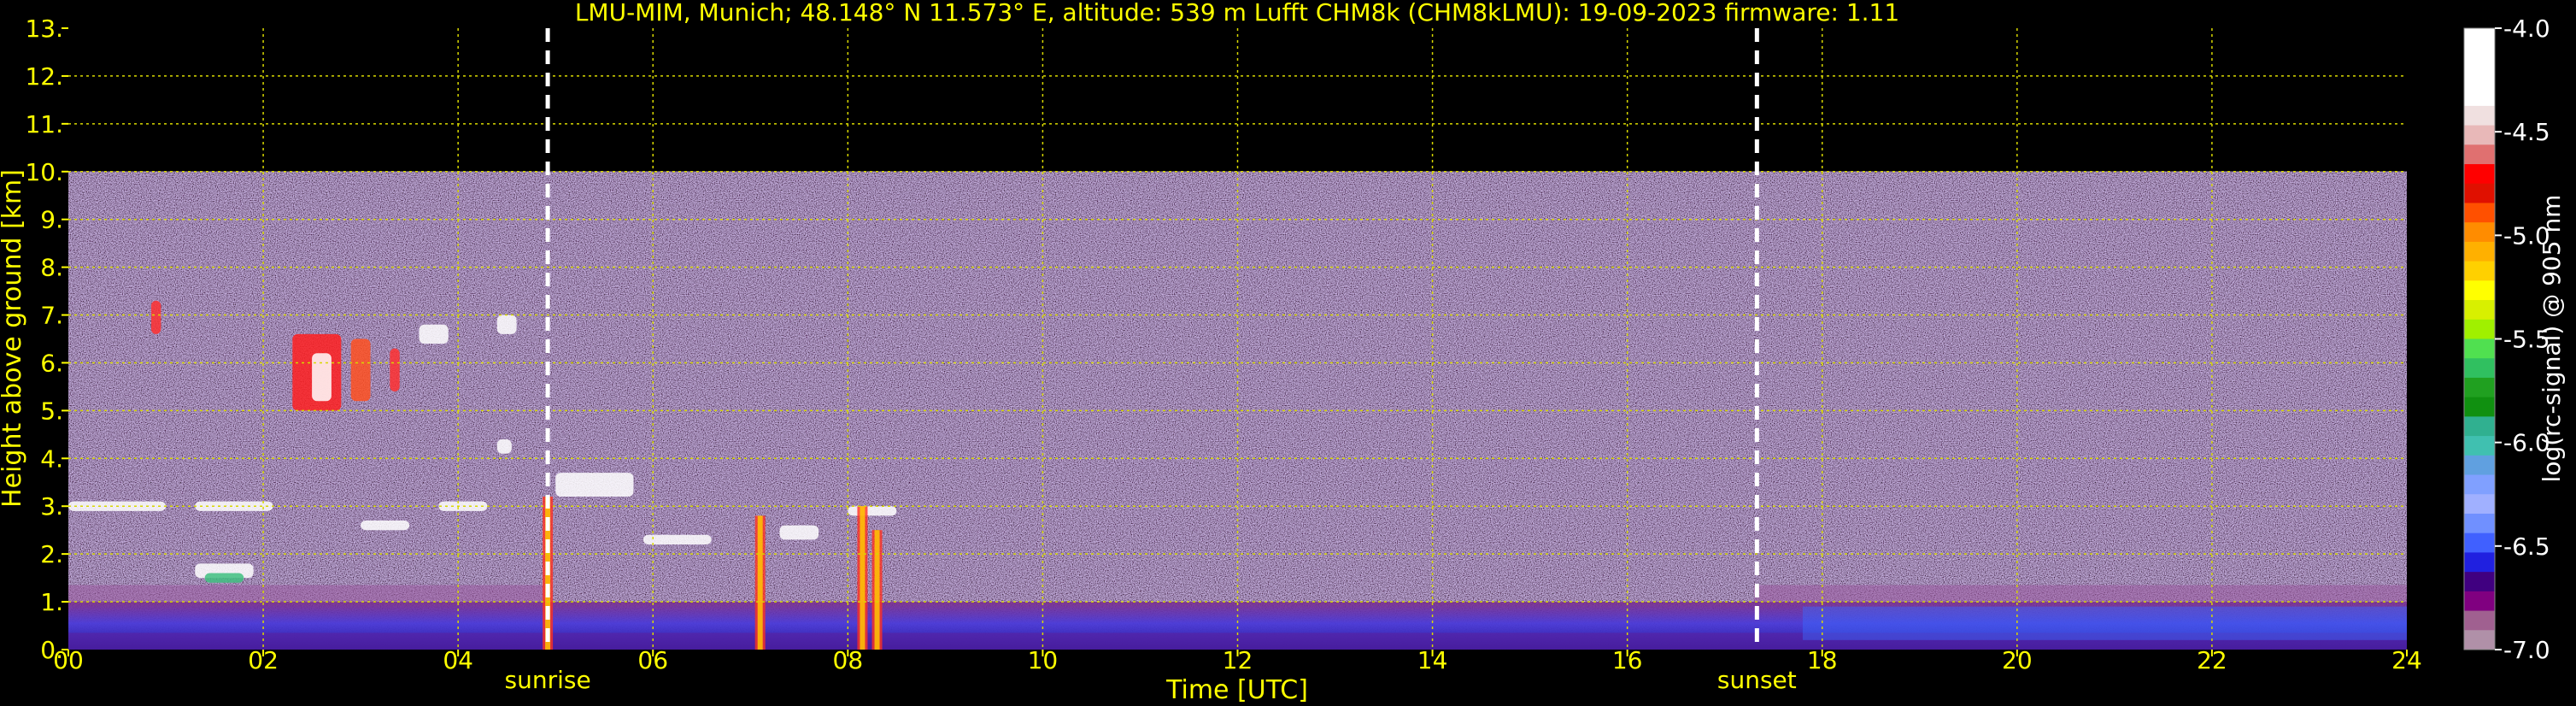 This screenshot has height=706, width=2576. I want to click on y-tick-label: 13., so click(44, 29).